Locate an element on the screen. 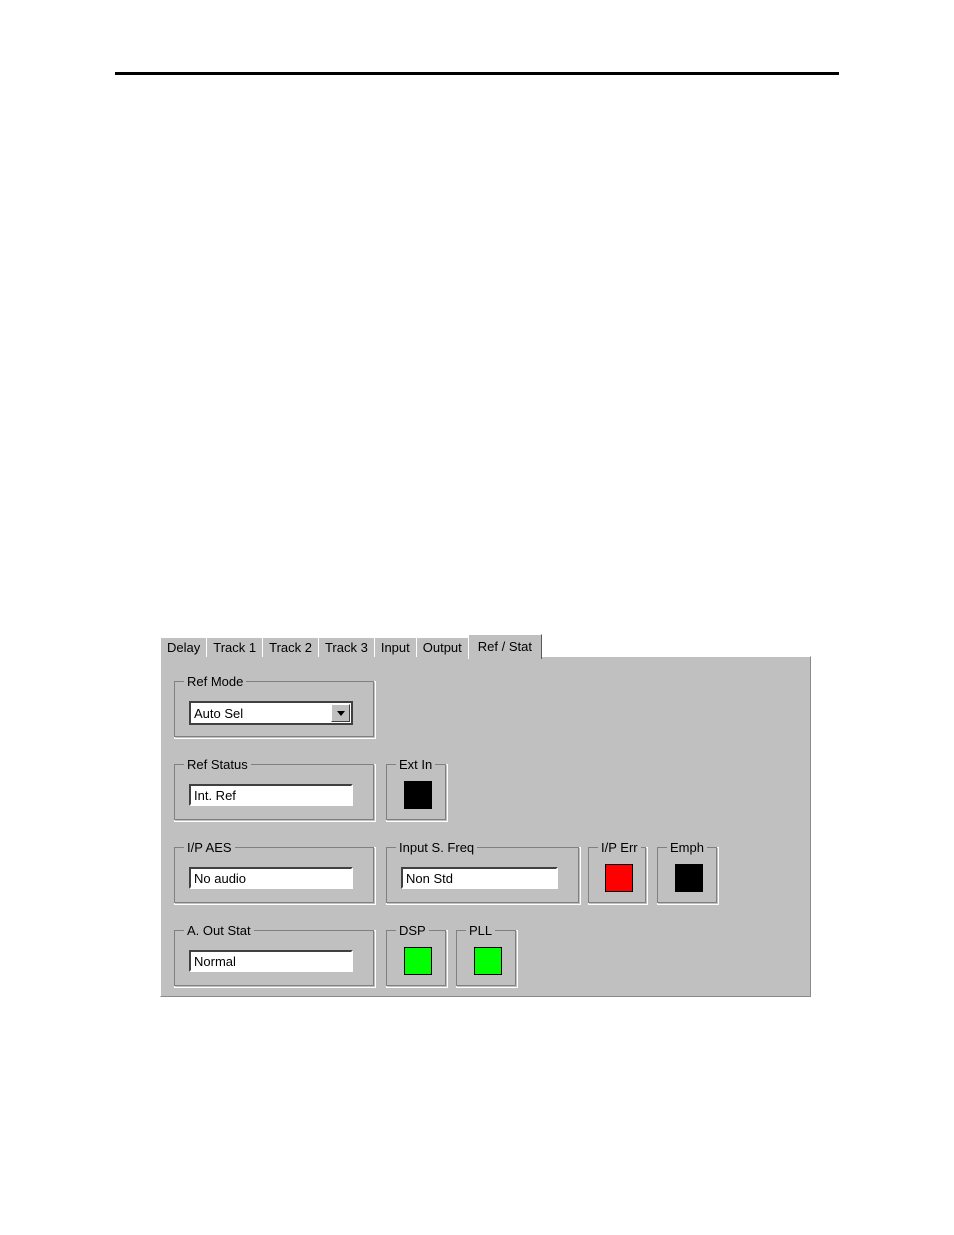 The image size is (954, 1235). group-a-out-stat: A. Out Stat Normal is located at coordinates (275, 955).